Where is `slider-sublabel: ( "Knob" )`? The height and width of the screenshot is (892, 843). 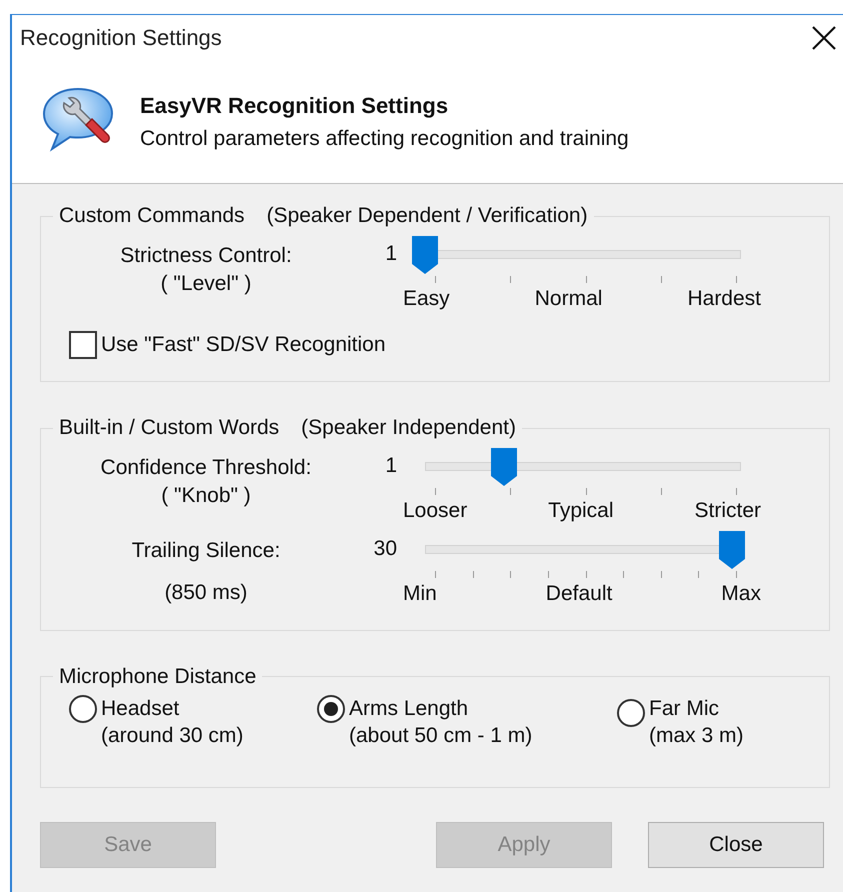
slider-sublabel: ( "Knob" ) is located at coordinates (206, 496).